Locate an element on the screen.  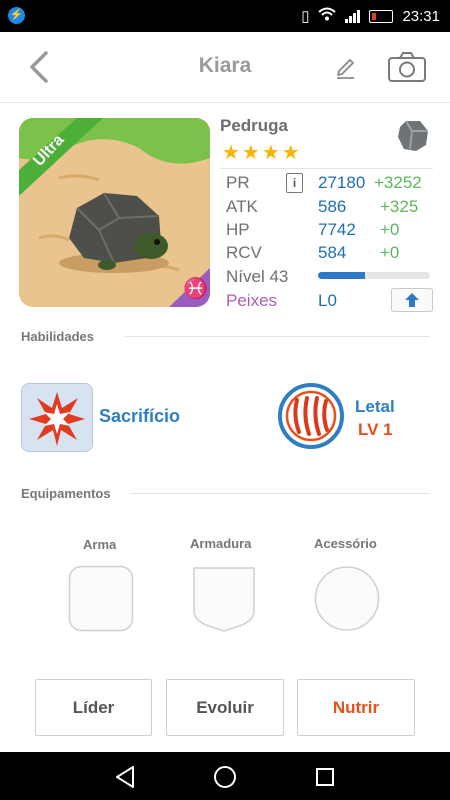
stat-bonus: +325 is located at coordinates (399, 206).